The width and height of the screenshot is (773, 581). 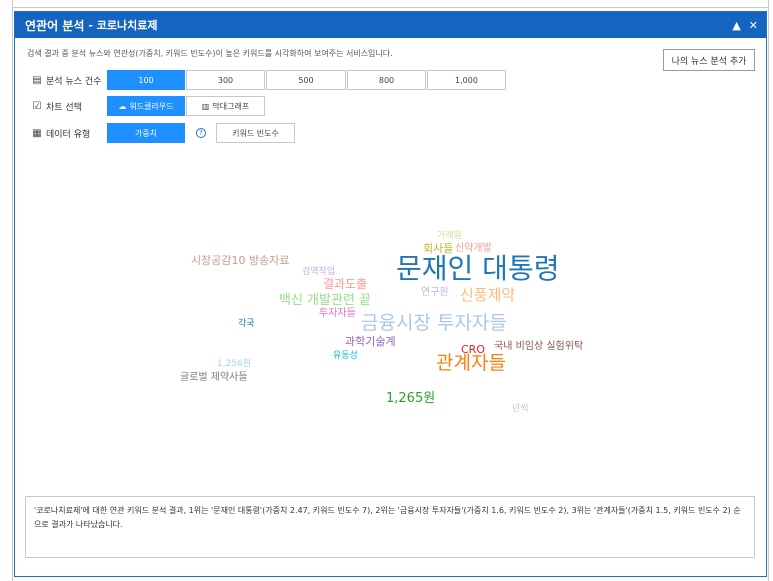 I want to click on collapse-up-icon: ▲, so click(x=736, y=25).